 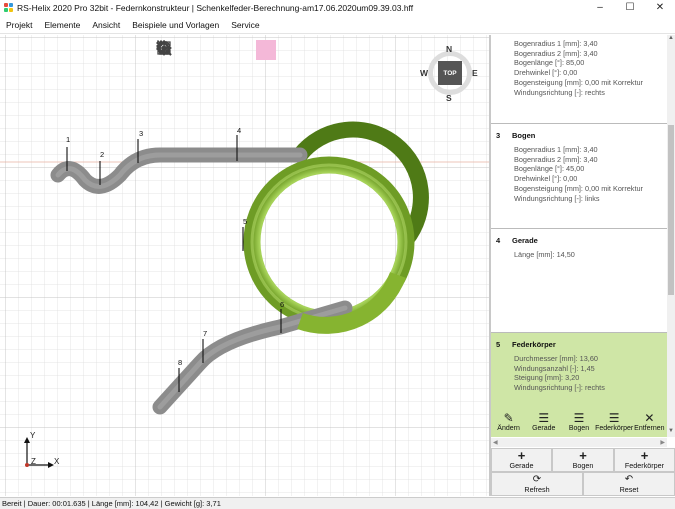 I want to click on edit-button: ✎ Ändern, so click(x=509, y=424).